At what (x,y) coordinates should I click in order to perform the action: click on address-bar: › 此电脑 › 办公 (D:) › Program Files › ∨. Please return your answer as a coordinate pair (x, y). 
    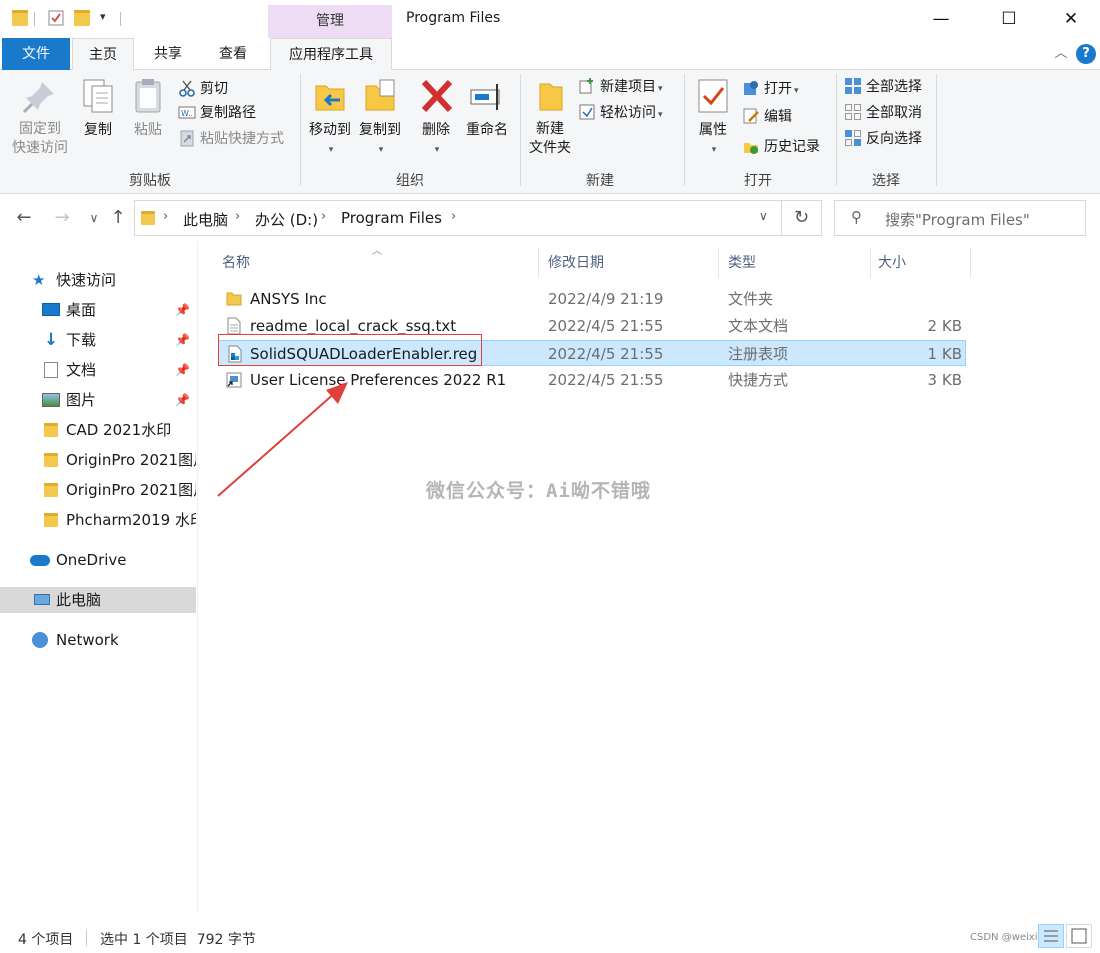
    Looking at the image, I should click on (458, 218).